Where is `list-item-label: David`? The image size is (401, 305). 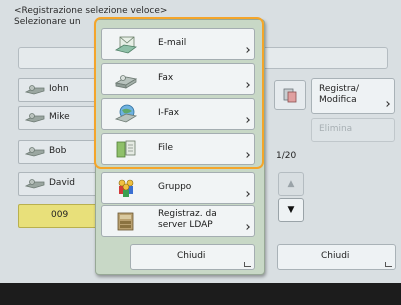
list-item-label: David is located at coordinates (62, 183).